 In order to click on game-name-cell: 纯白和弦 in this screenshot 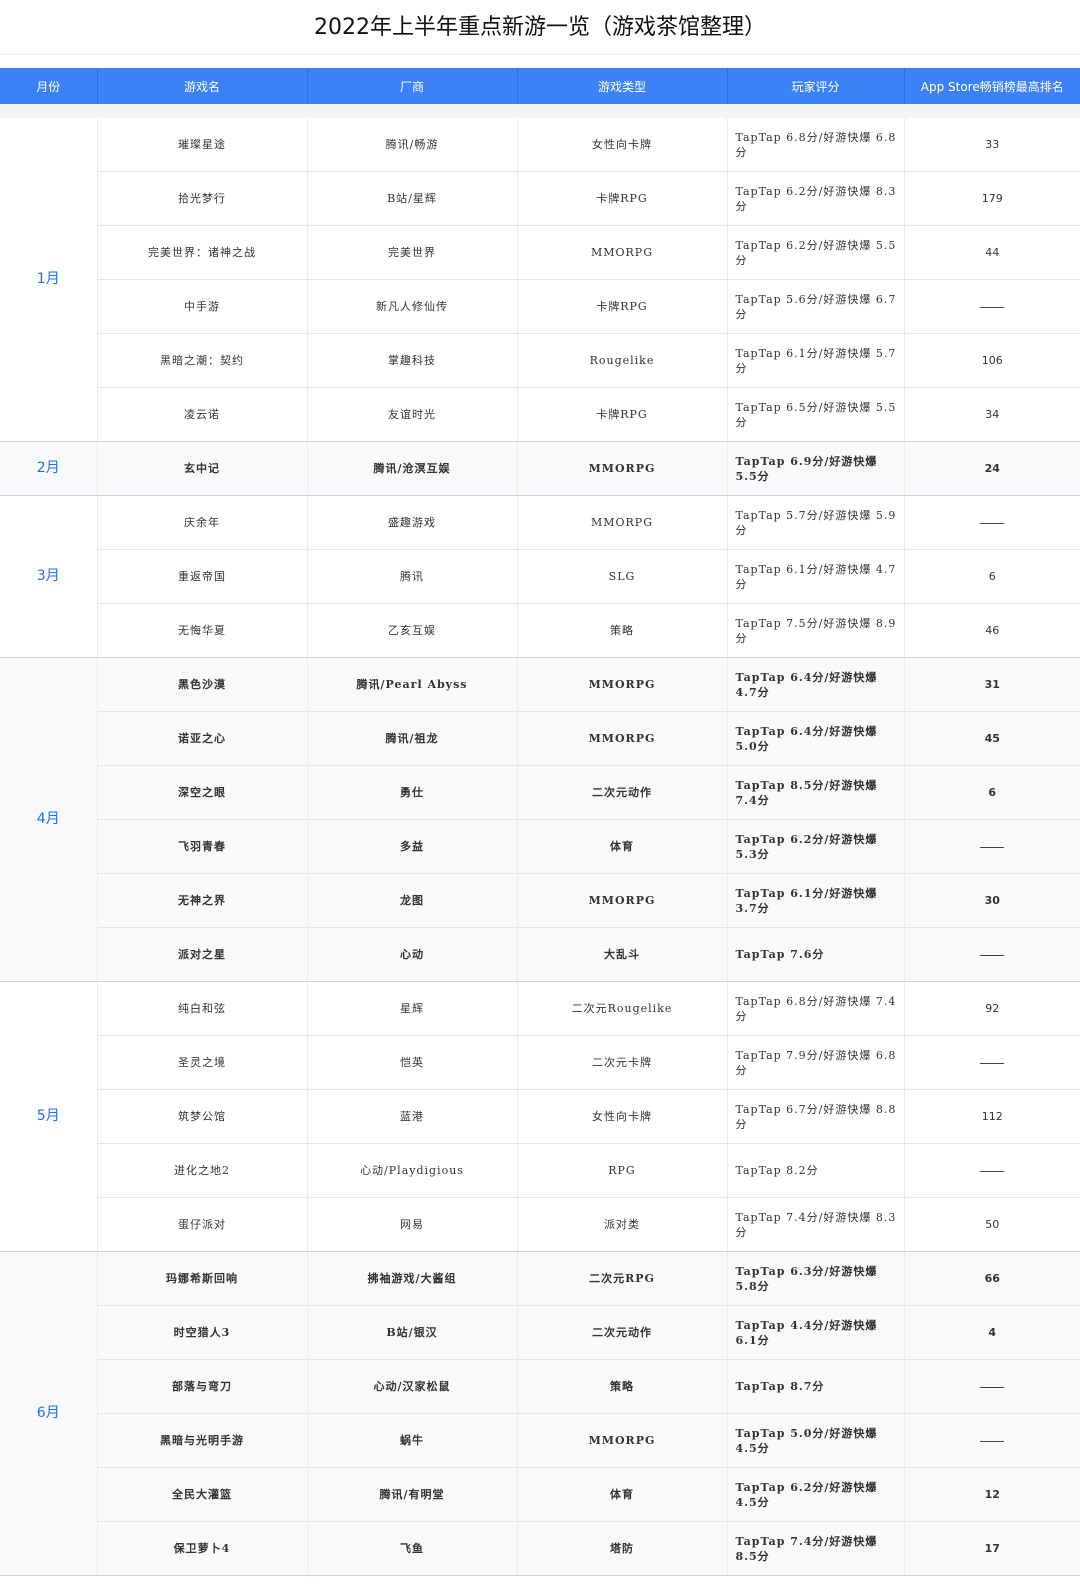, I will do `click(201, 1008)`.